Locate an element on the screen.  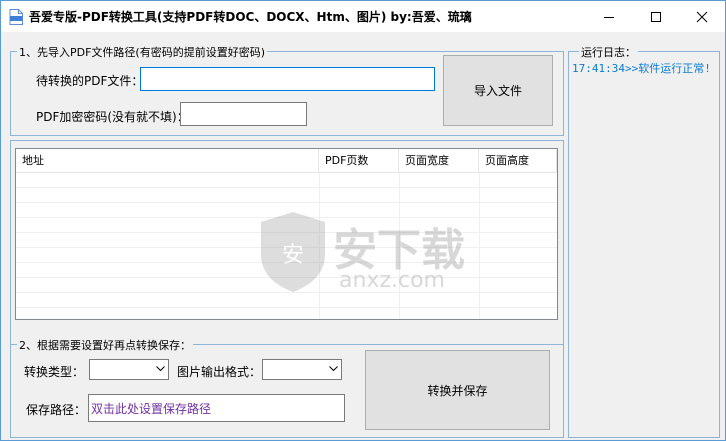
import-file-button: 导入文件 is located at coordinates (498, 90).